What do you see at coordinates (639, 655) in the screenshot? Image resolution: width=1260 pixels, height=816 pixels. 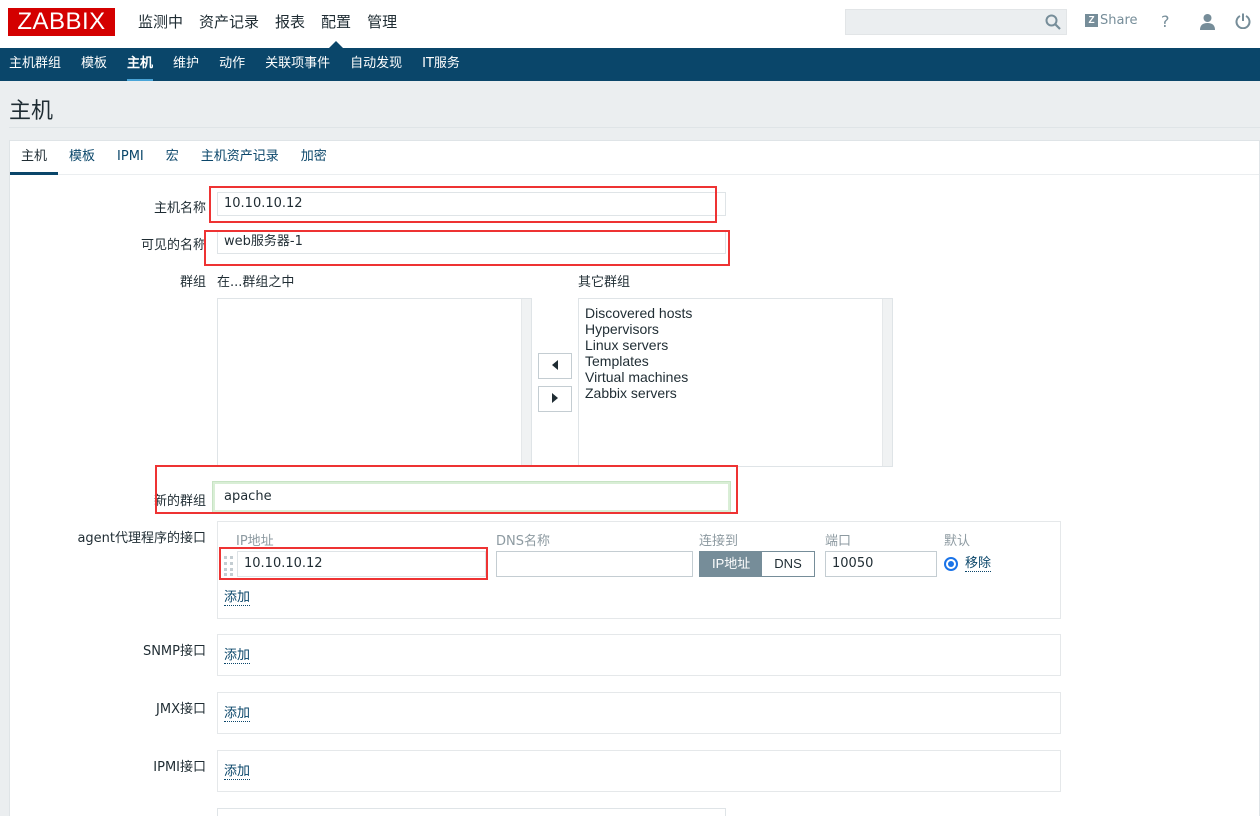 I see `snmp-interface-panel` at bounding box center [639, 655].